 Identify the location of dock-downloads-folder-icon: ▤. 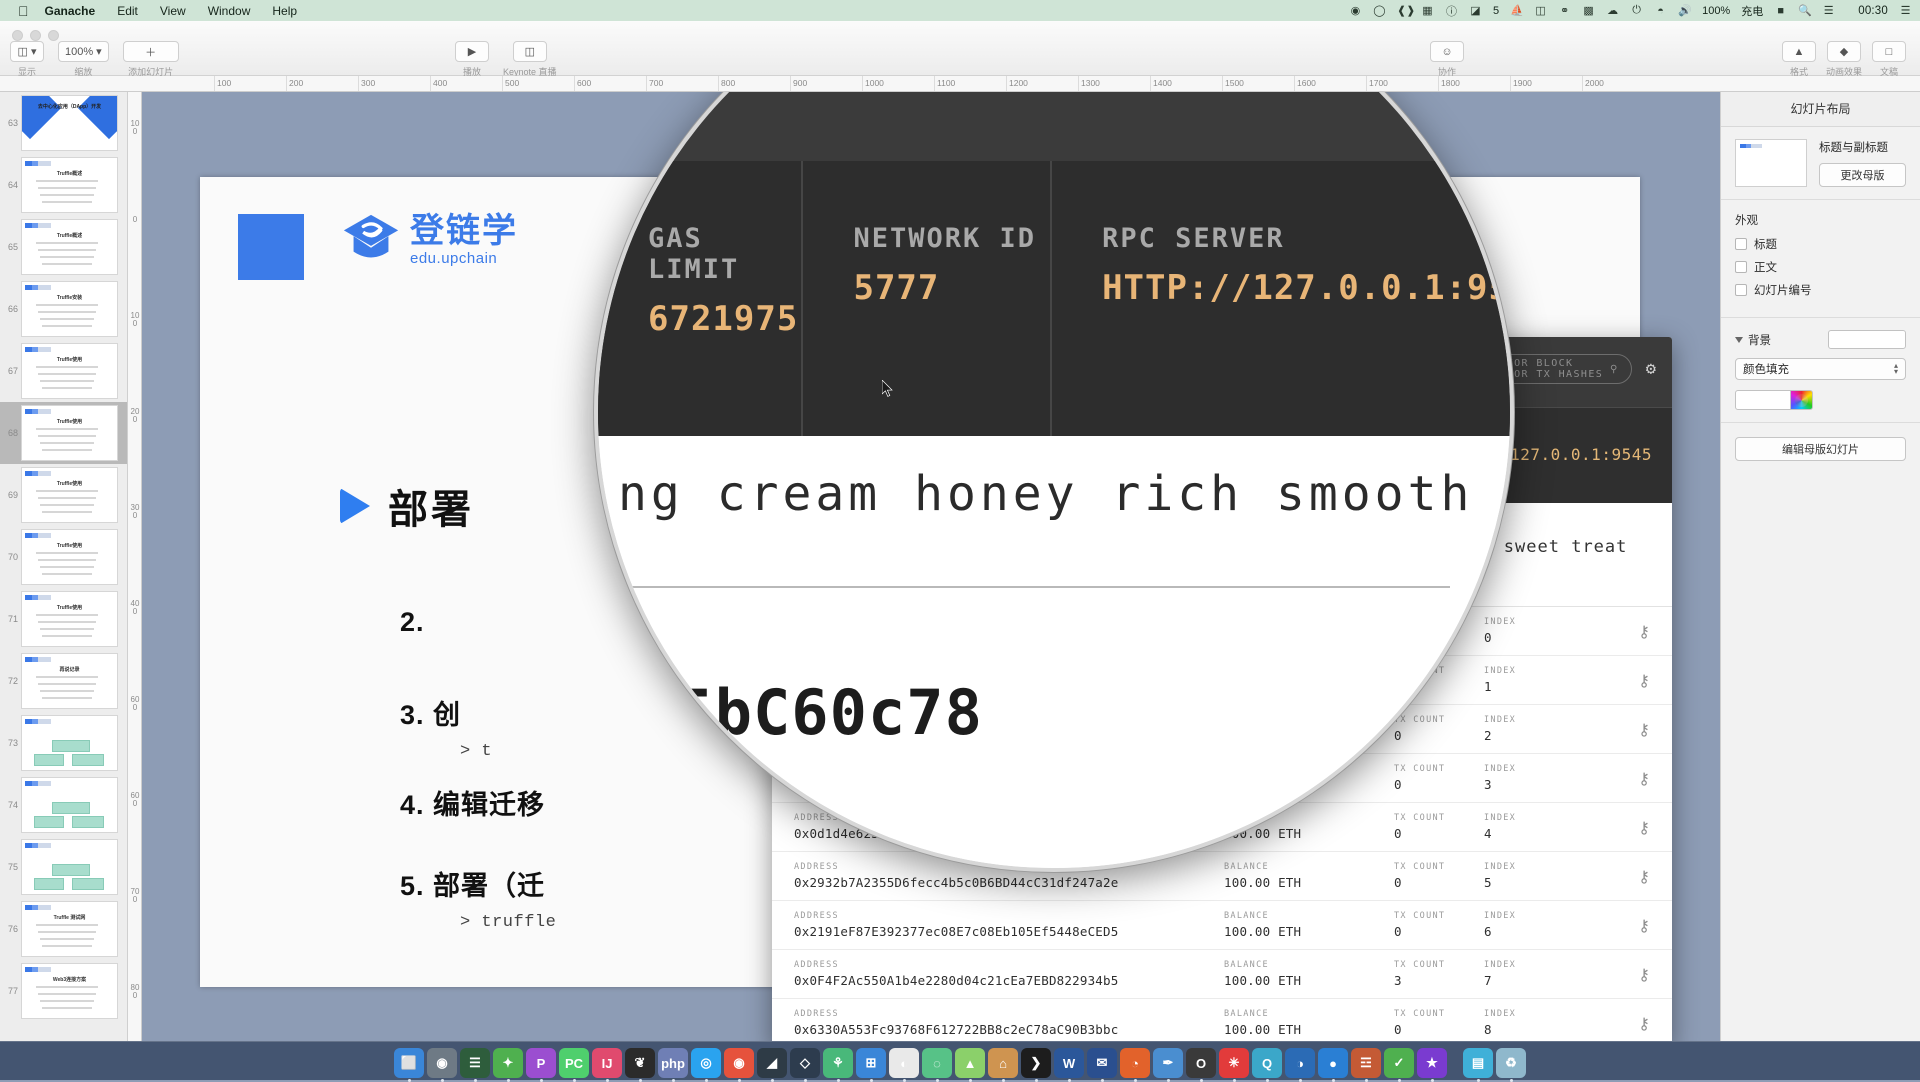
(1478, 1063).